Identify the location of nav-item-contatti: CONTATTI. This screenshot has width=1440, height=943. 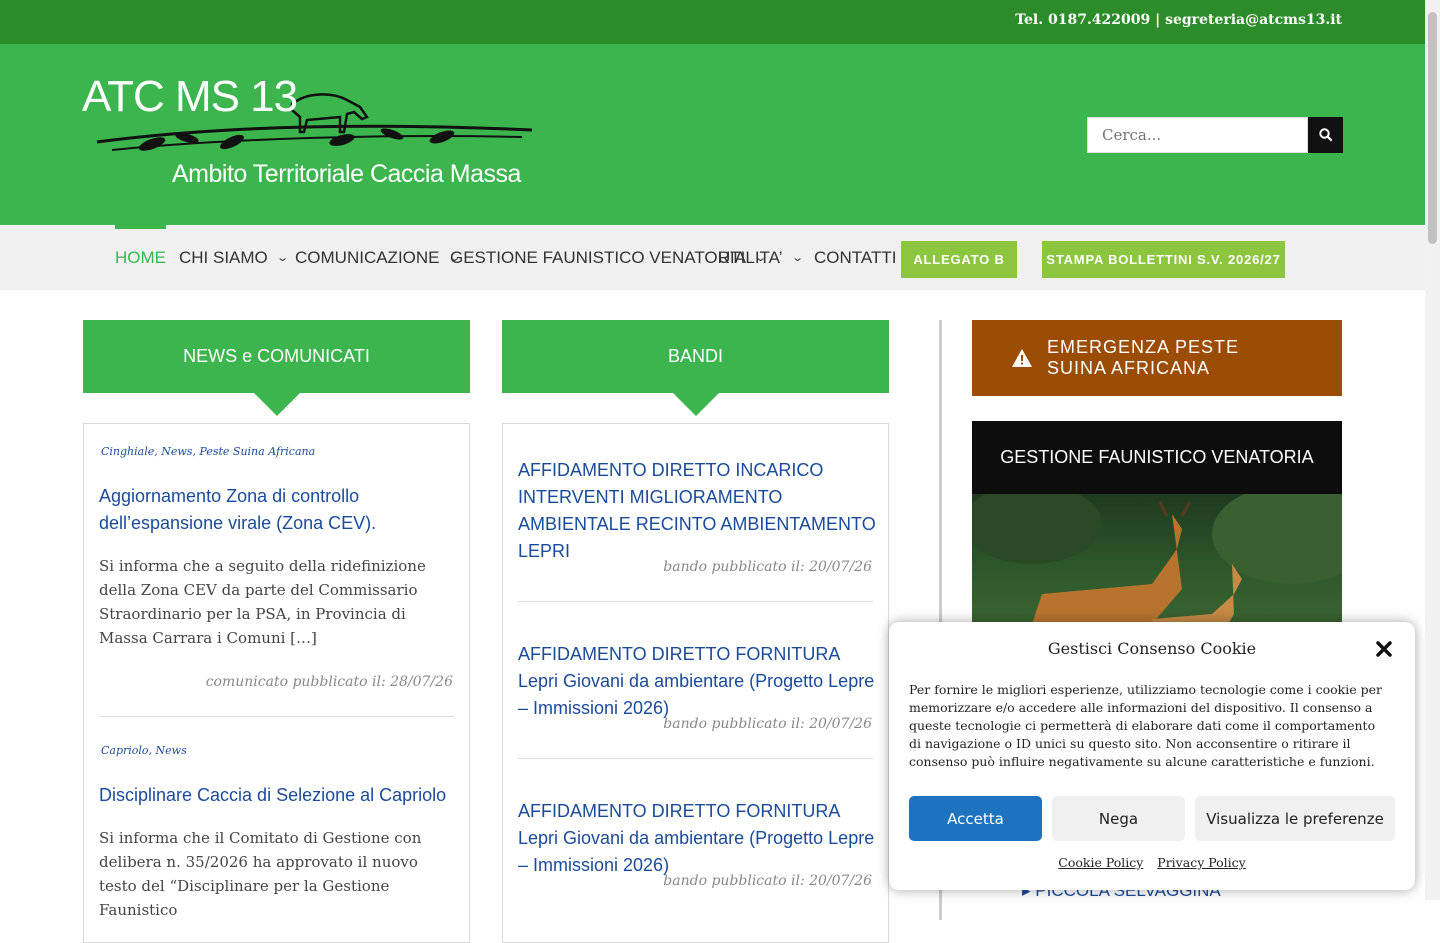
(855, 257).